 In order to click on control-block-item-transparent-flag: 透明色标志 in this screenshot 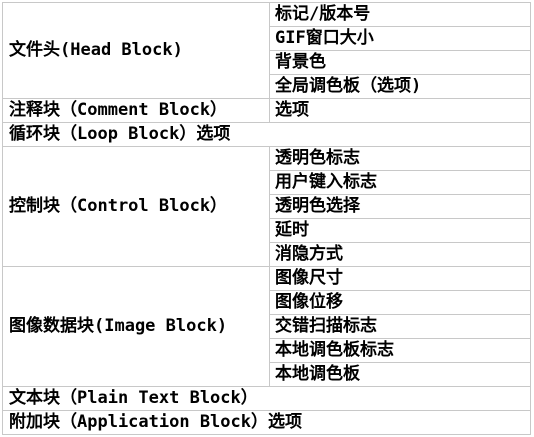, I will do `click(400, 158)`.